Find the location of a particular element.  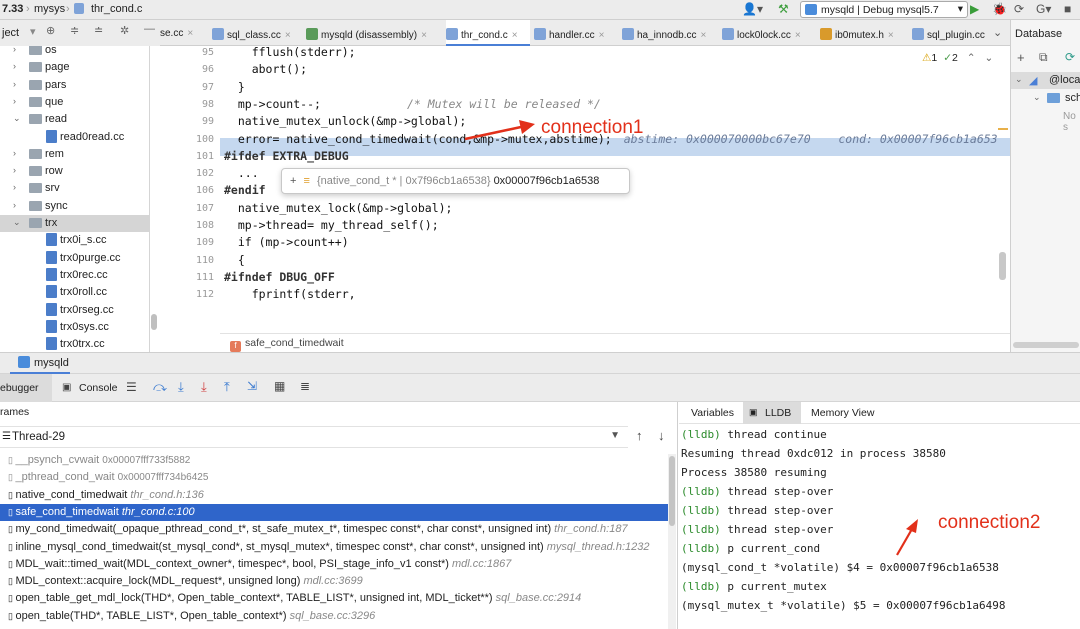

step-out-icon: ⤒ is located at coordinates (227, 387).